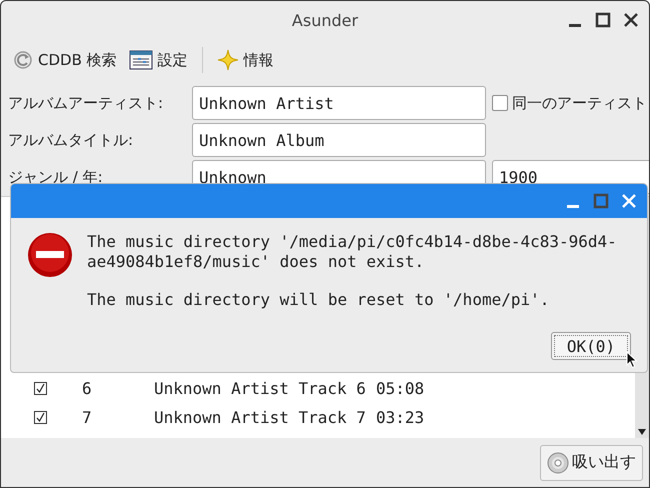  I want to click on album-title-field: Unknown Album, so click(339, 140).